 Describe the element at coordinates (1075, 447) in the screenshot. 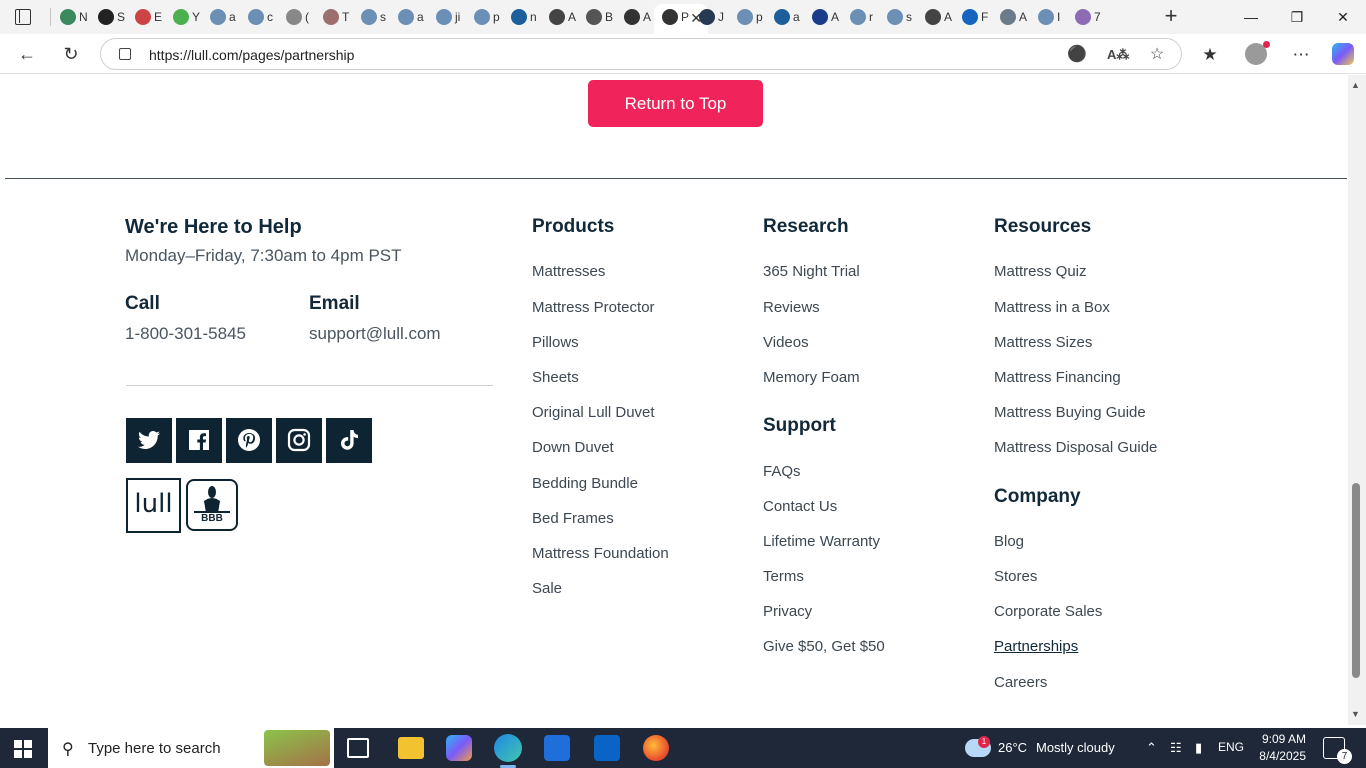

I see `footer-link-mattress-disposal-guide: Mattress Disposal Guide` at that location.